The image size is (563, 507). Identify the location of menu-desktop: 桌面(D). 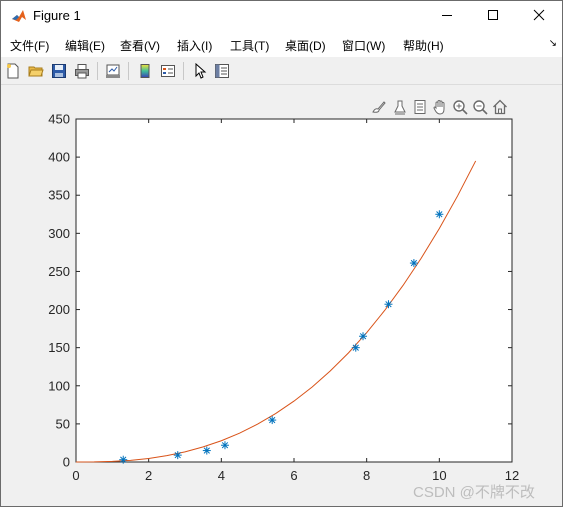
(305, 45).